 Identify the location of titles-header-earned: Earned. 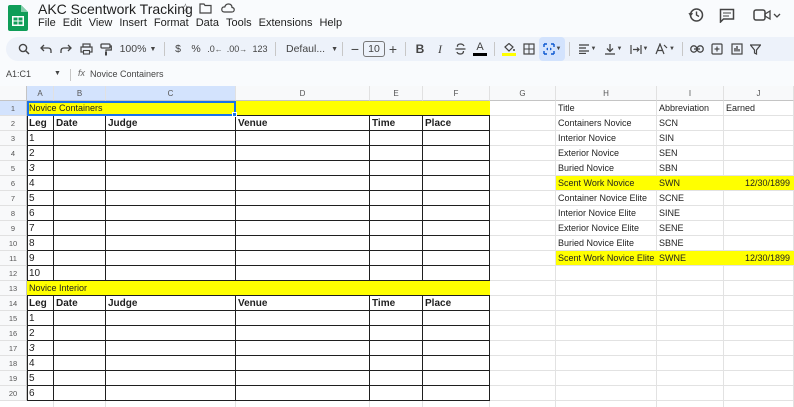
(759, 108).